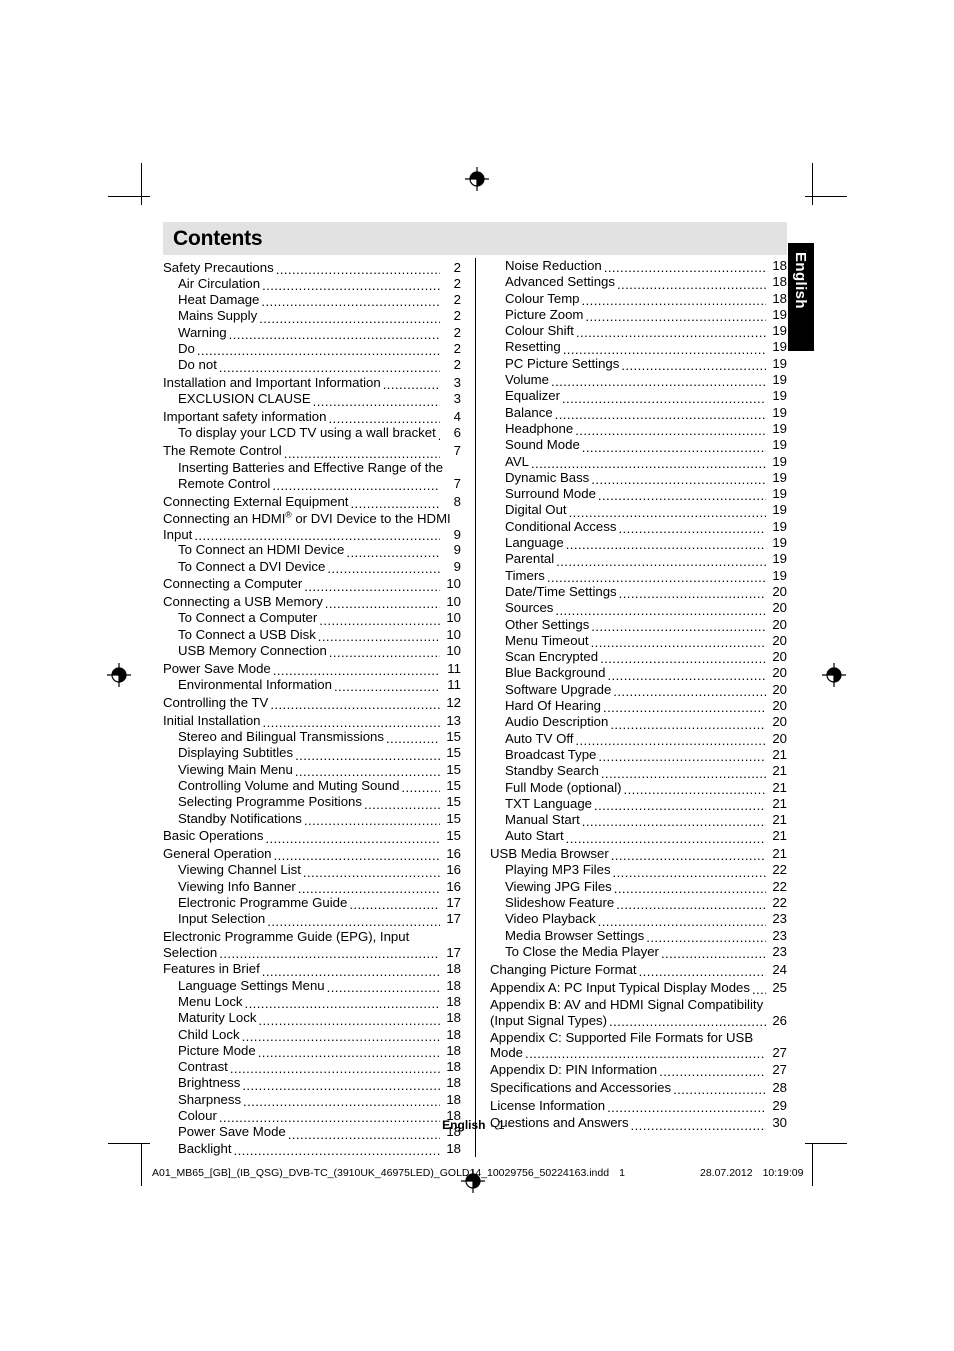 The image size is (954, 1351). Describe the element at coordinates (312, 567) in the screenshot. I see `toc-entry: To Connect a DVI Device 9` at that location.